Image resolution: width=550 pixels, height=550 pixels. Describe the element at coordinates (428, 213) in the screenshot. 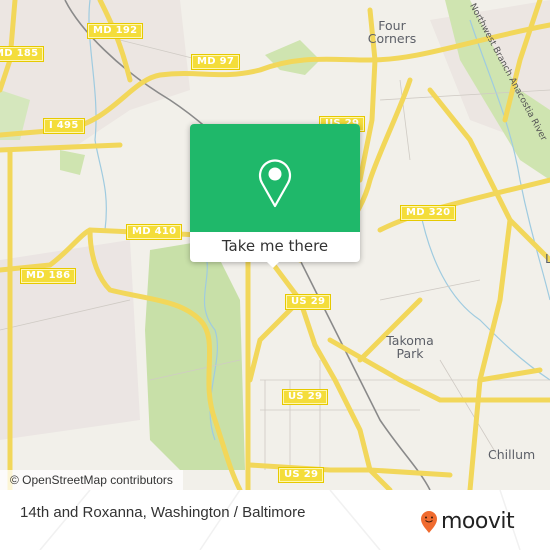

I see `route-shield: MD 320` at that location.